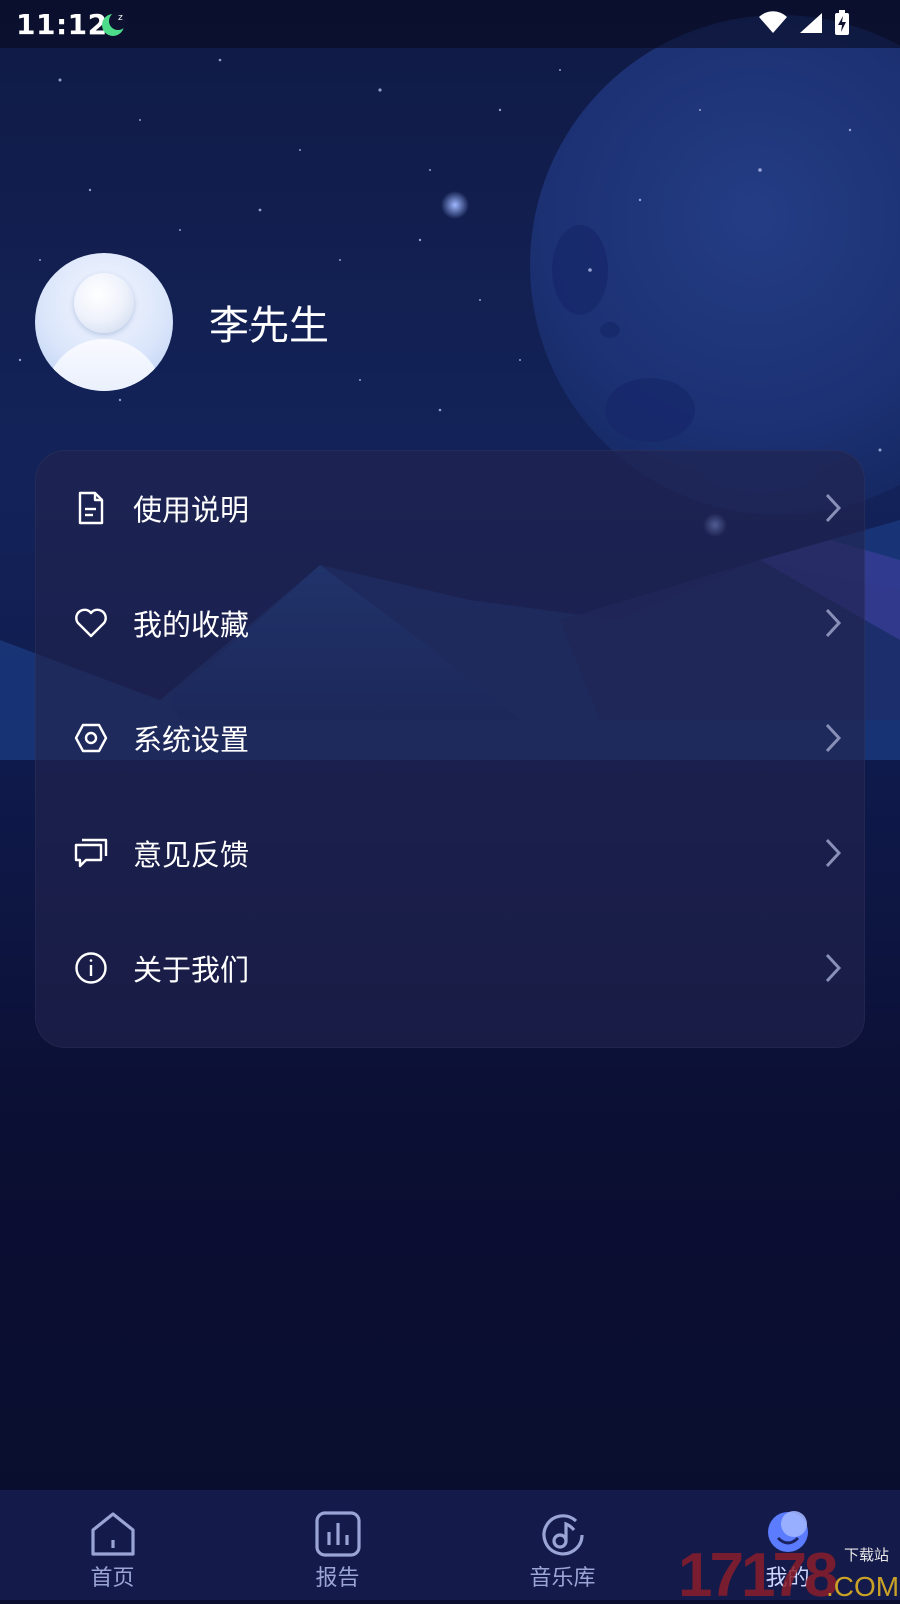 The height and width of the screenshot is (1604, 900). What do you see at coordinates (757, 1570) in the screenshot?
I see `svg-text: 17178` at bounding box center [757, 1570].